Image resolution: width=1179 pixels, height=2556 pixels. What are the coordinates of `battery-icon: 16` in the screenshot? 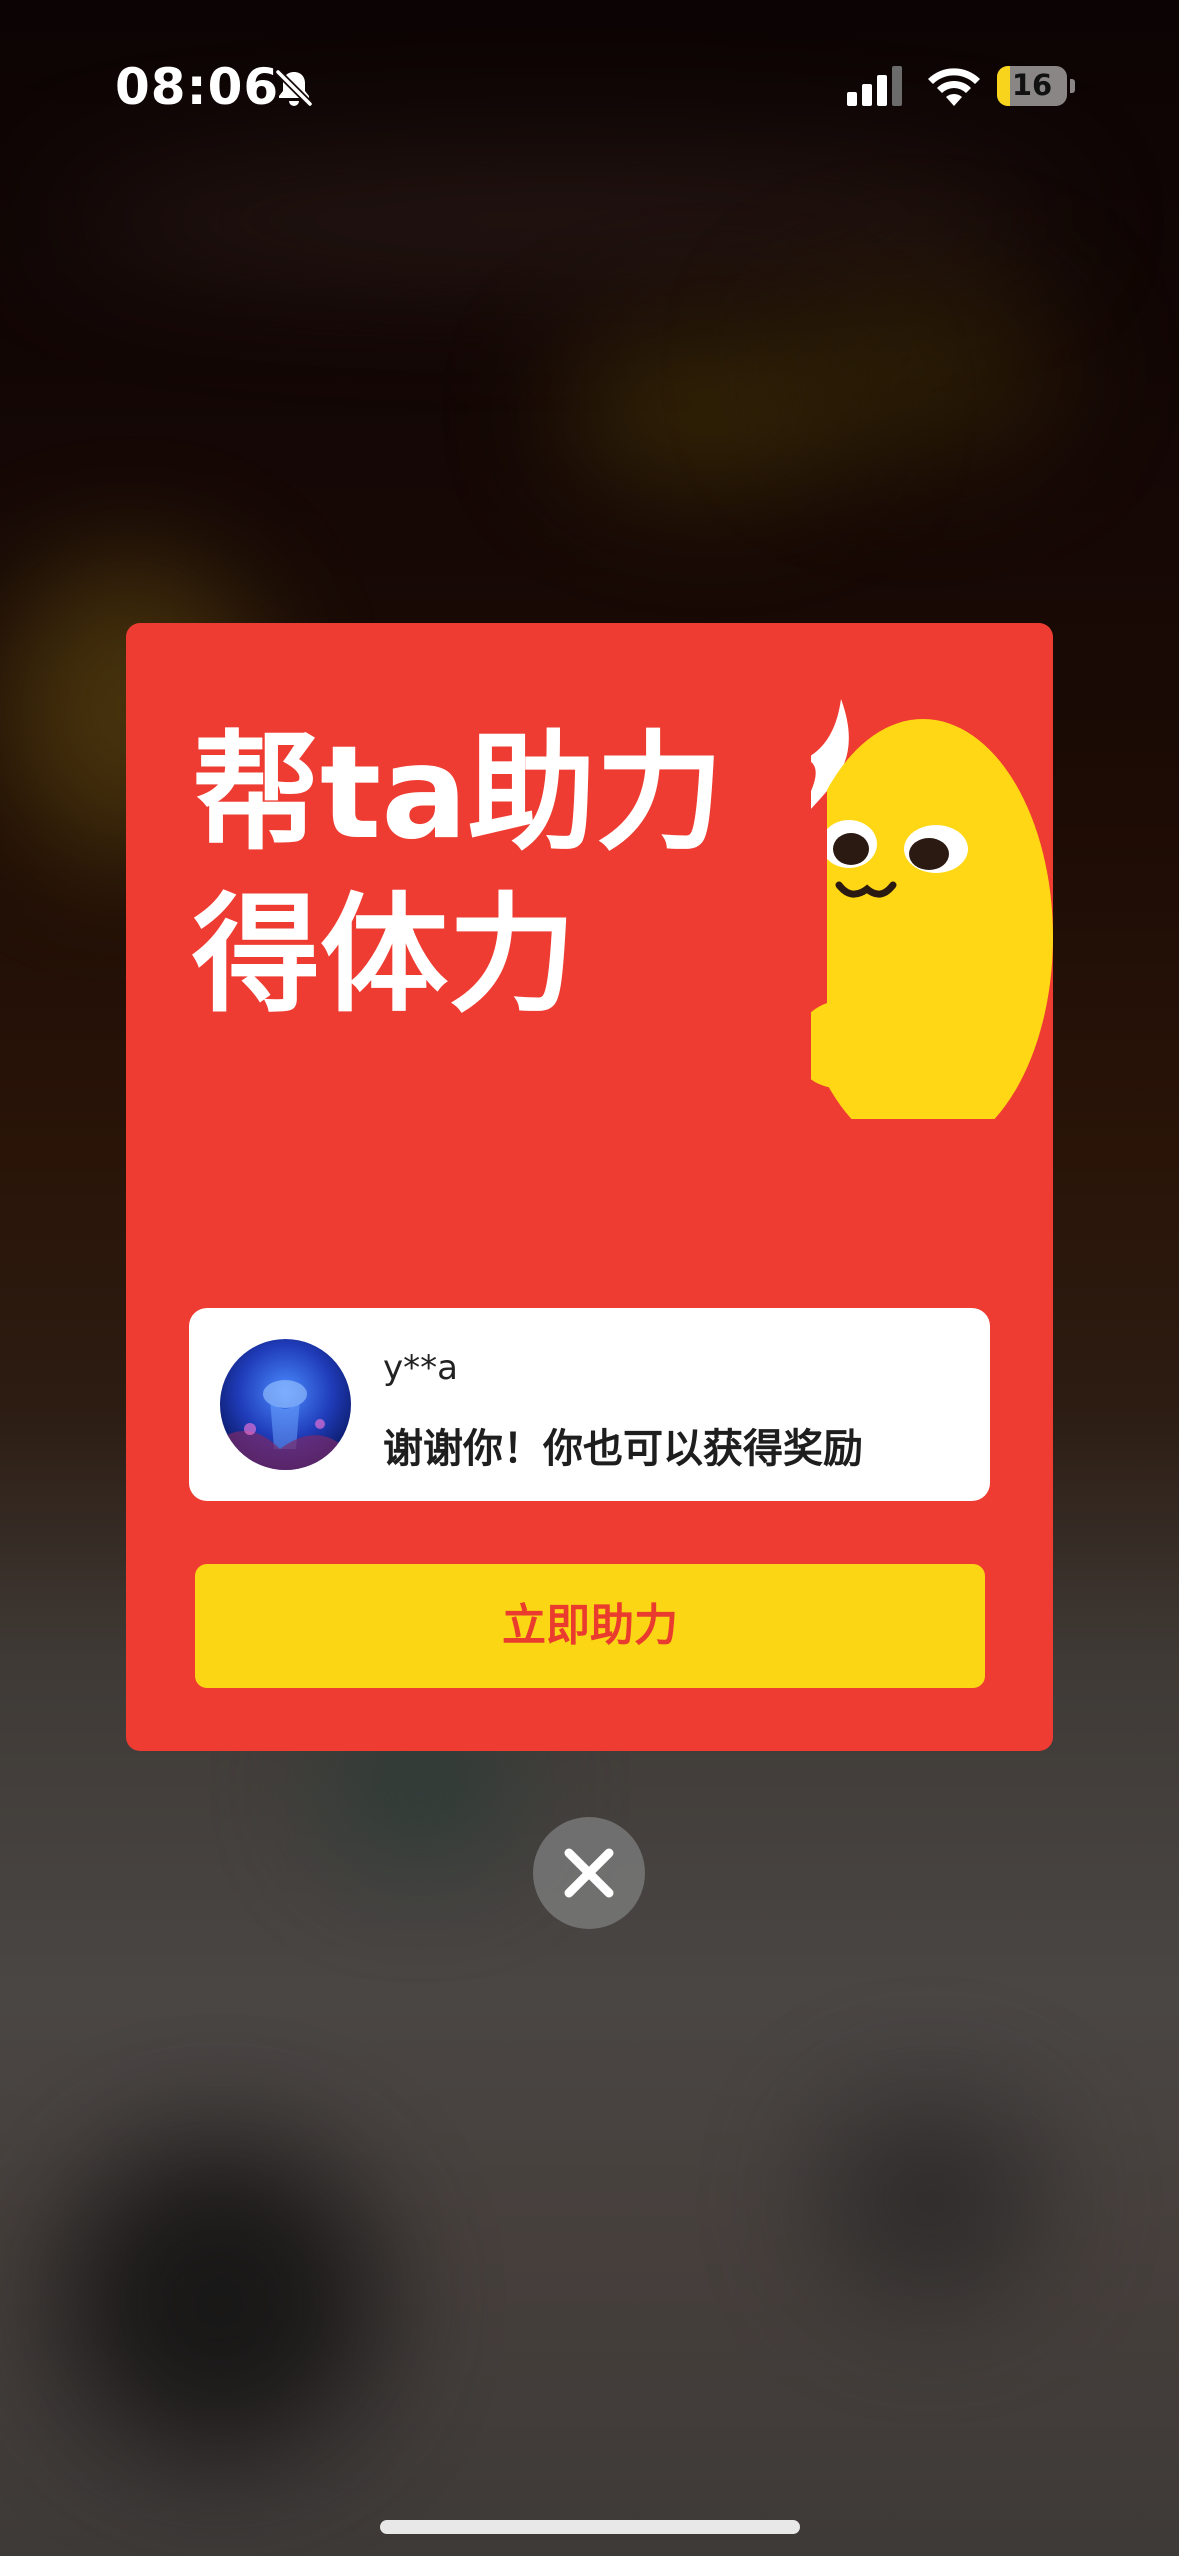 It's located at (1036, 86).